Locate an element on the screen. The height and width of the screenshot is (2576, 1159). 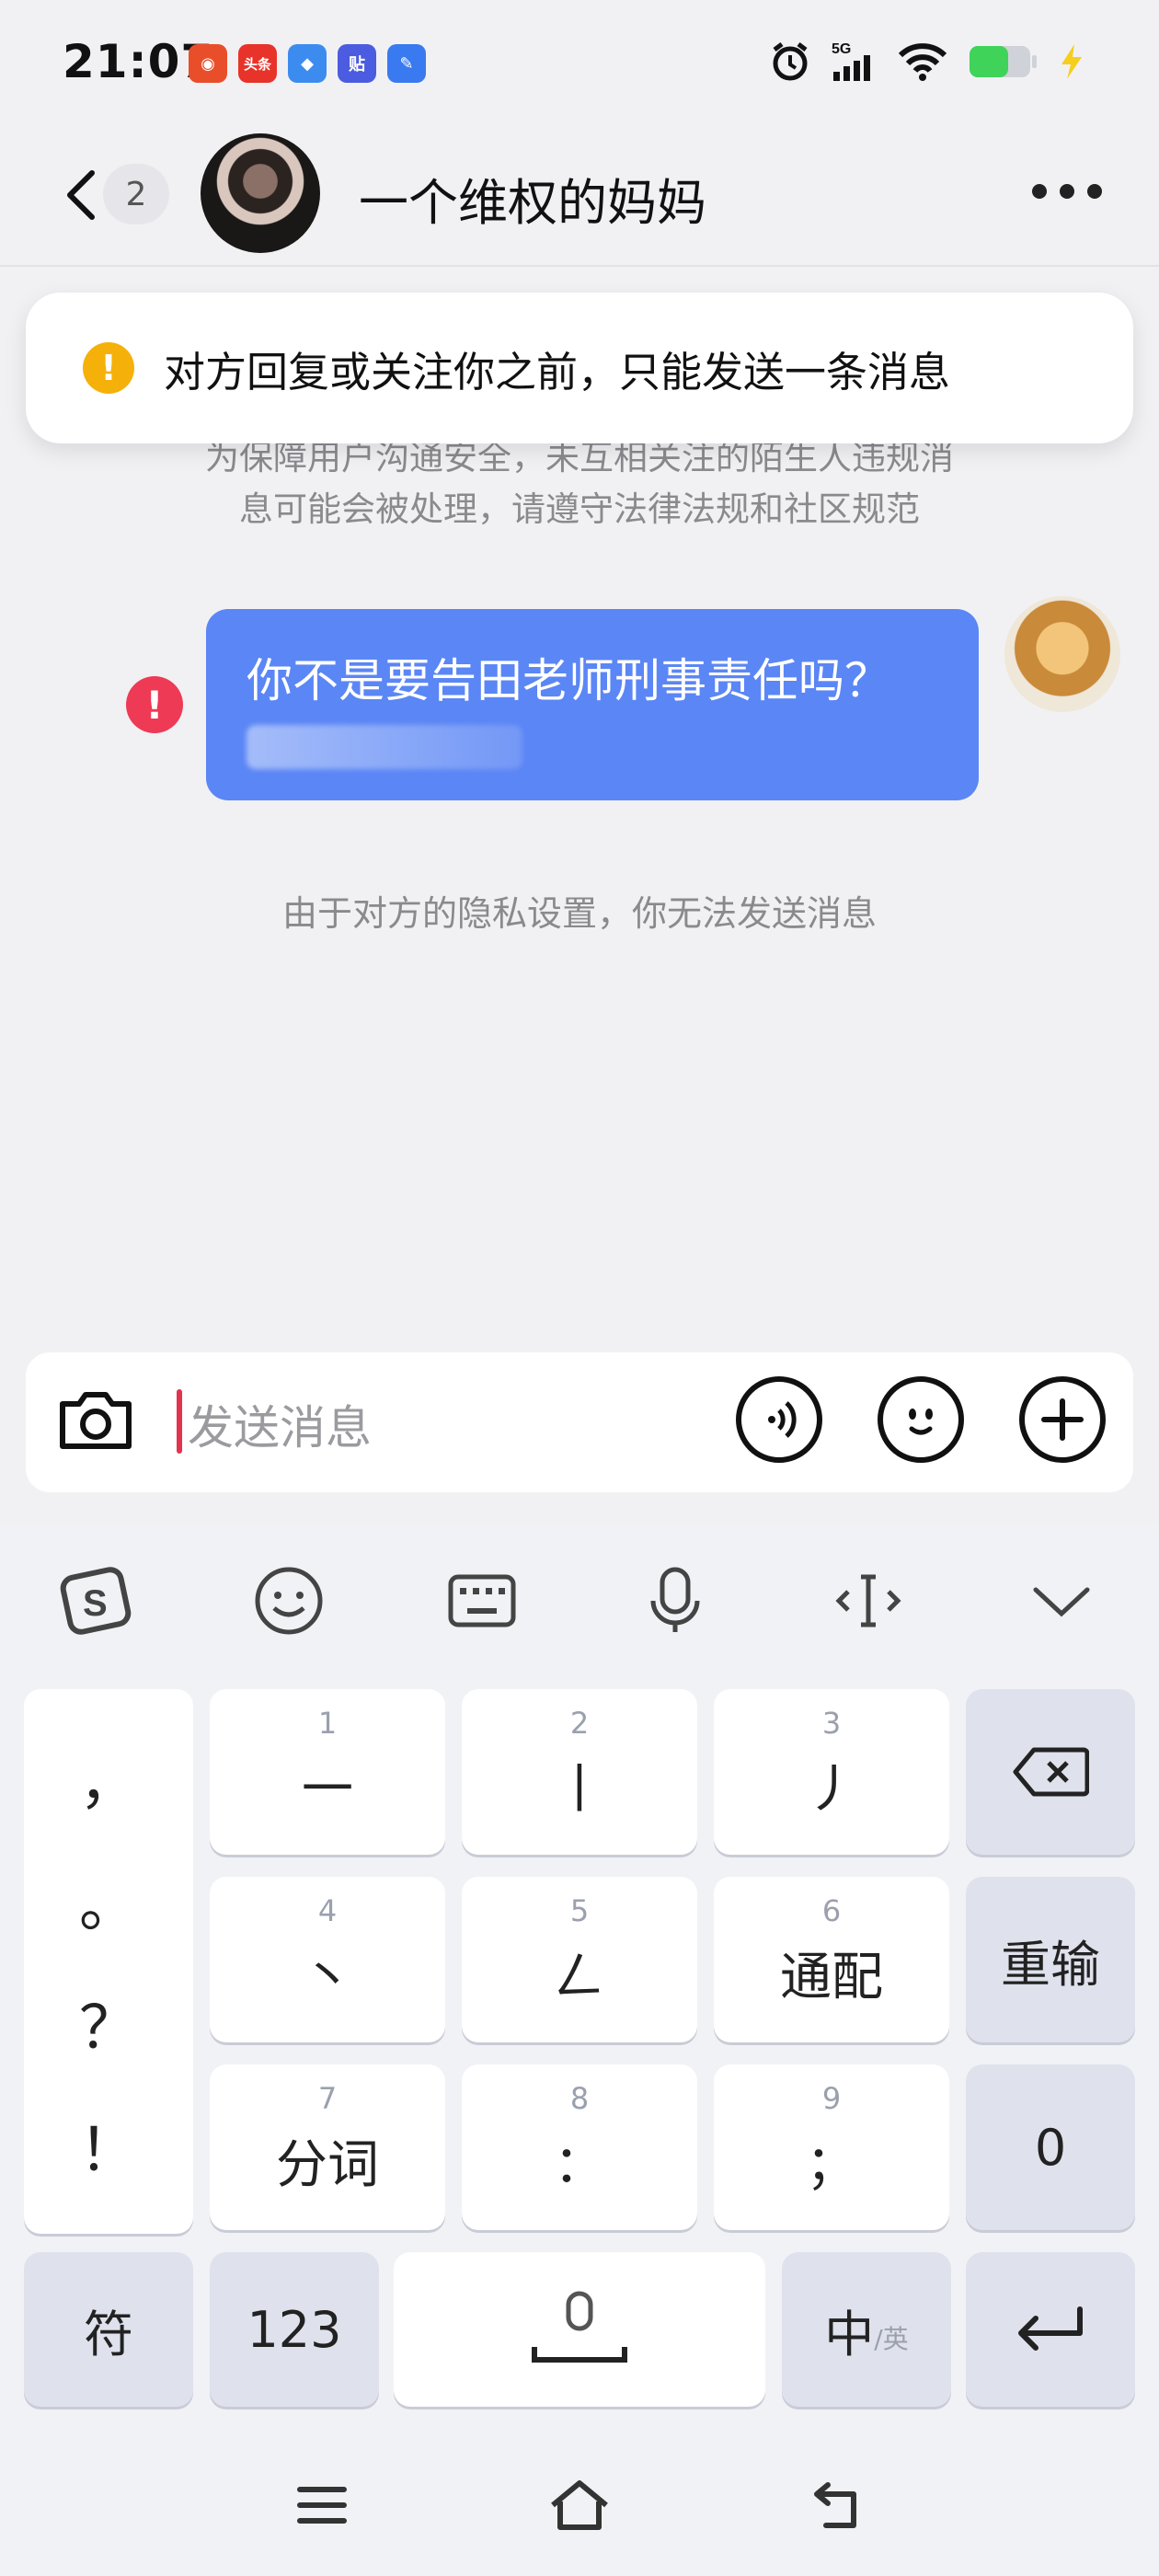
back-arrow-icon is located at coordinates (835, 2505).